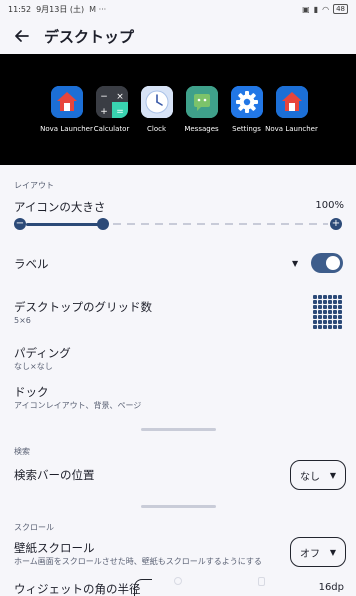  Describe the element at coordinates (111, 102) in the screenshot. I see `calculator-icon: − × + =` at that location.